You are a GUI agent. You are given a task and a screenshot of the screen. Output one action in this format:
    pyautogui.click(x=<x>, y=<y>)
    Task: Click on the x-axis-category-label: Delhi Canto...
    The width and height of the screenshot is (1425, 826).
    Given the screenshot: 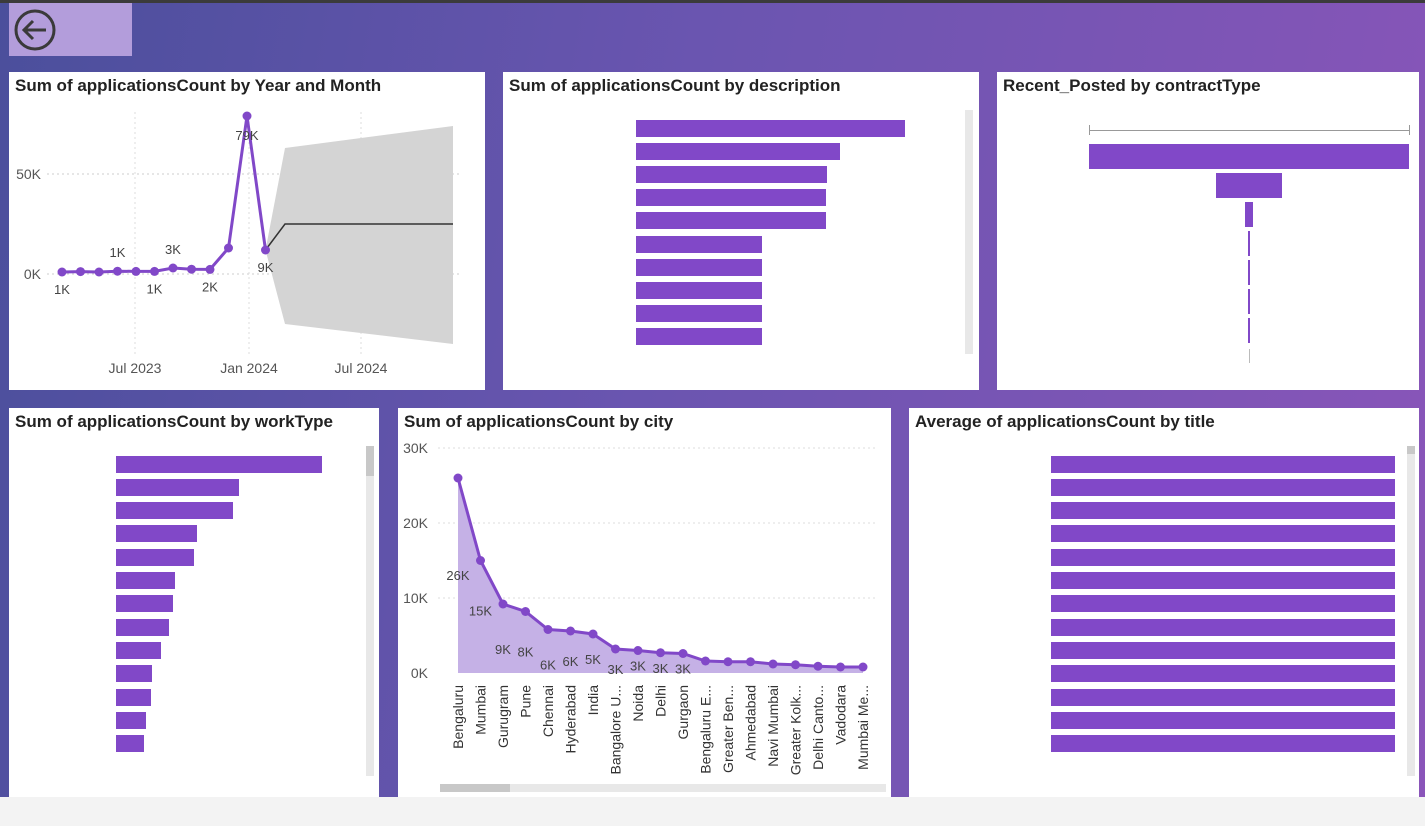 What is the action you would take?
    pyautogui.click(x=818, y=727)
    